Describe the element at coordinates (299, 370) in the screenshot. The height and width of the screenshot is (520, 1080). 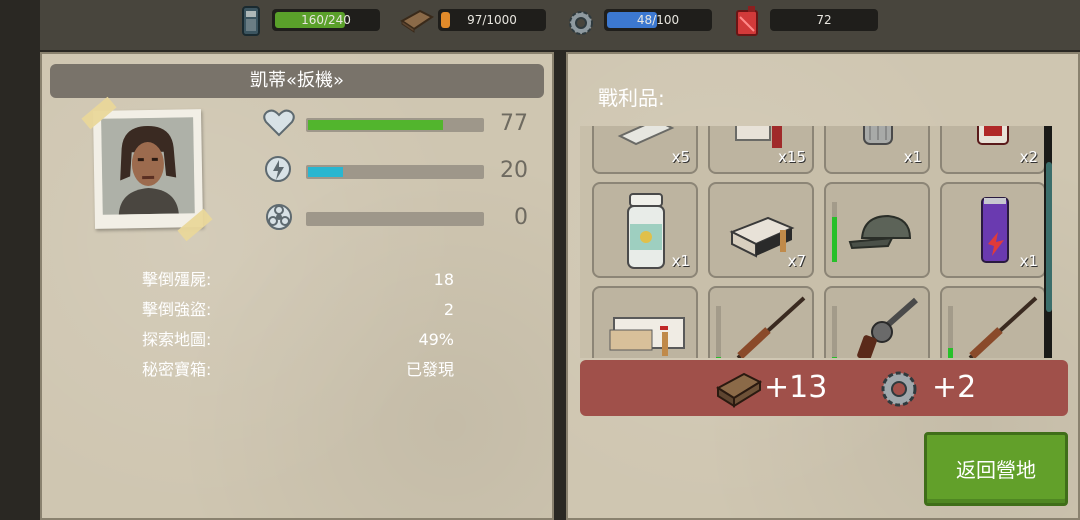
I see `record-chest: 秘密寶箱: 已發現` at that location.